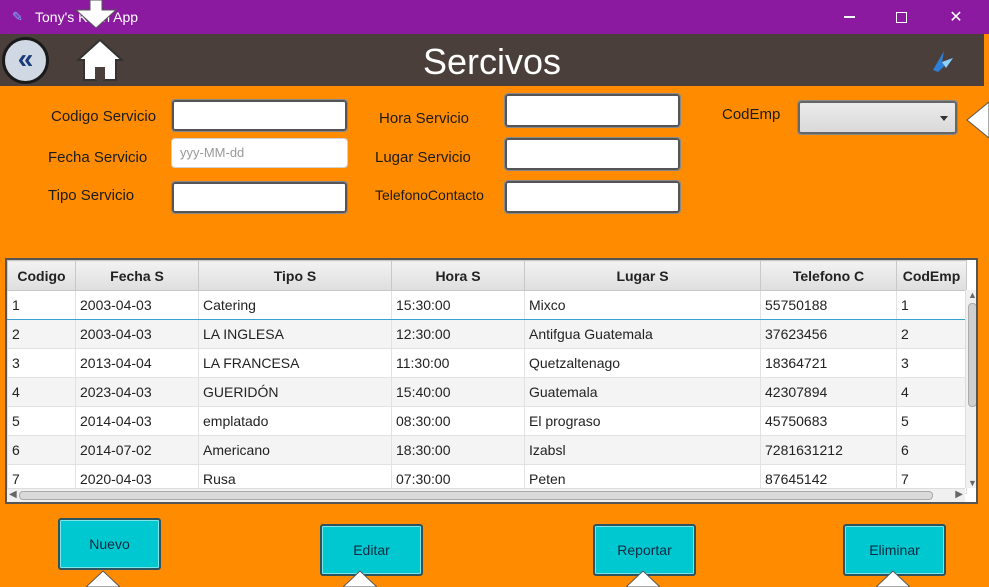 This screenshot has height=587, width=989. I want to click on nuevo-button: Nuevo, so click(109, 544).